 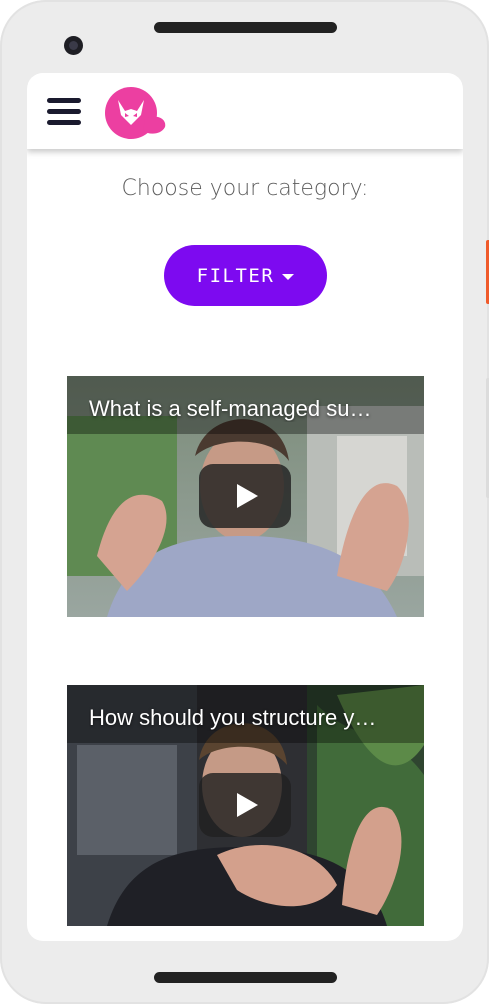 What do you see at coordinates (288, 277) in the screenshot?
I see `caret-down-icon` at bounding box center [288, 277].